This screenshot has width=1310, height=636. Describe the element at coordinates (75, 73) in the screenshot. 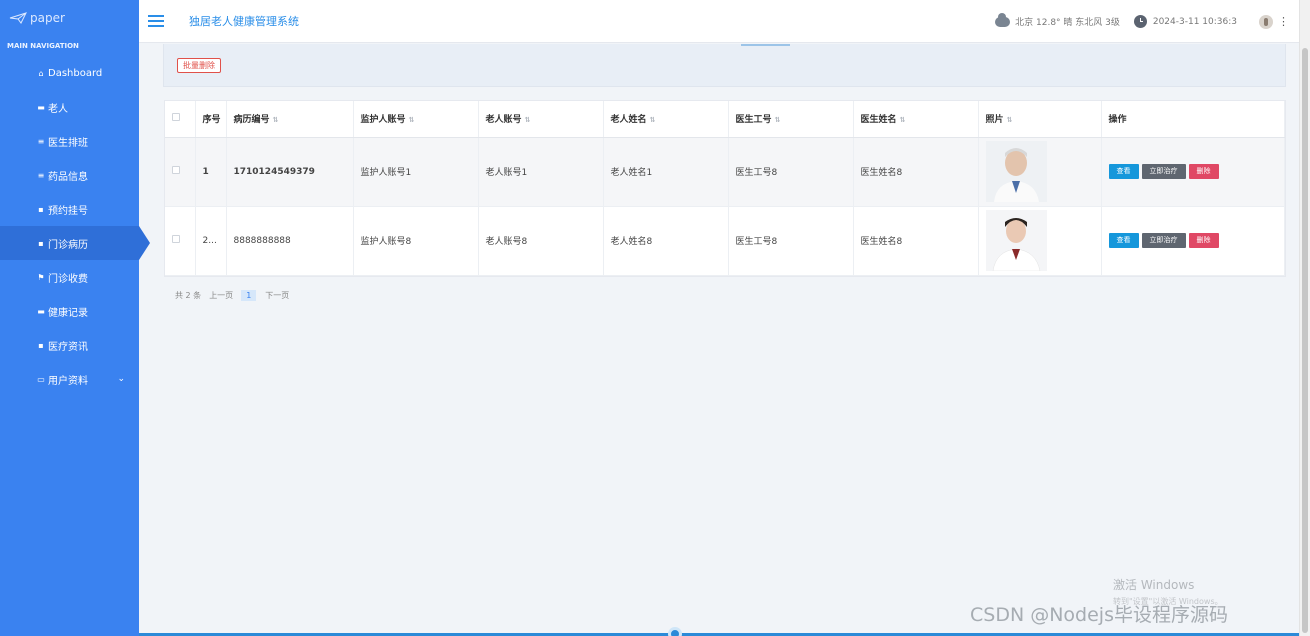

I see `sidebar-item-label: Dashboard` at that location.